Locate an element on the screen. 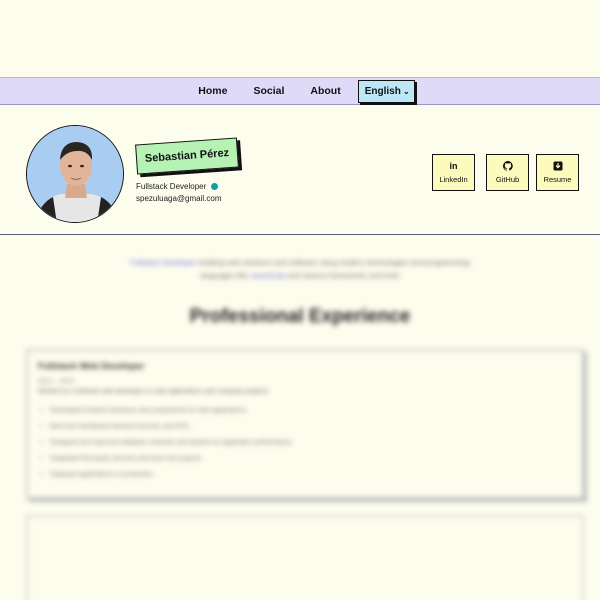 This screenshot has width=600, height=600. resume-button: Resume is located at coordinates (557, 172).